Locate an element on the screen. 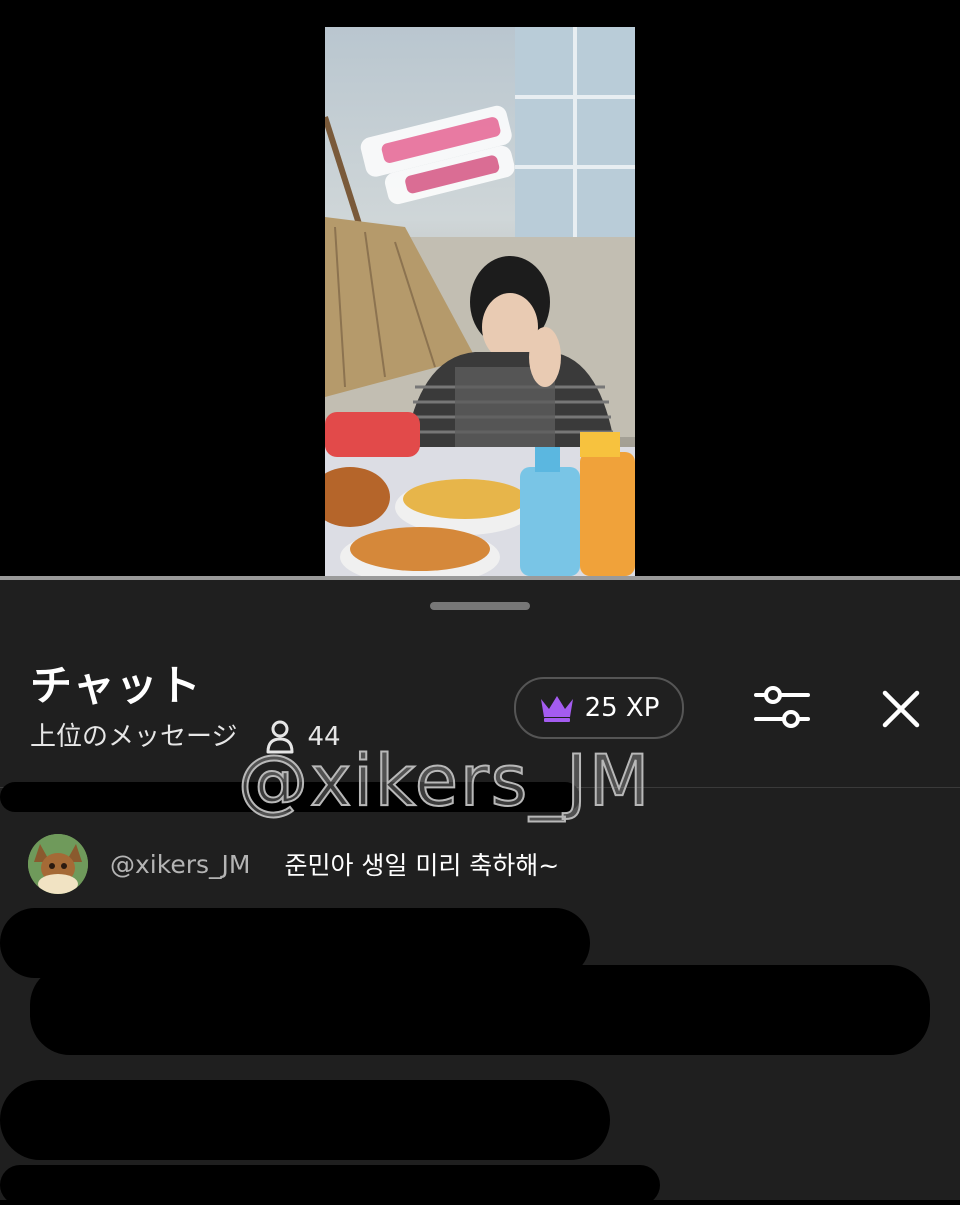 This screenshot has height=1205, width=960. watermark-text: @xikers_JM is located at coordinates (444, 781).